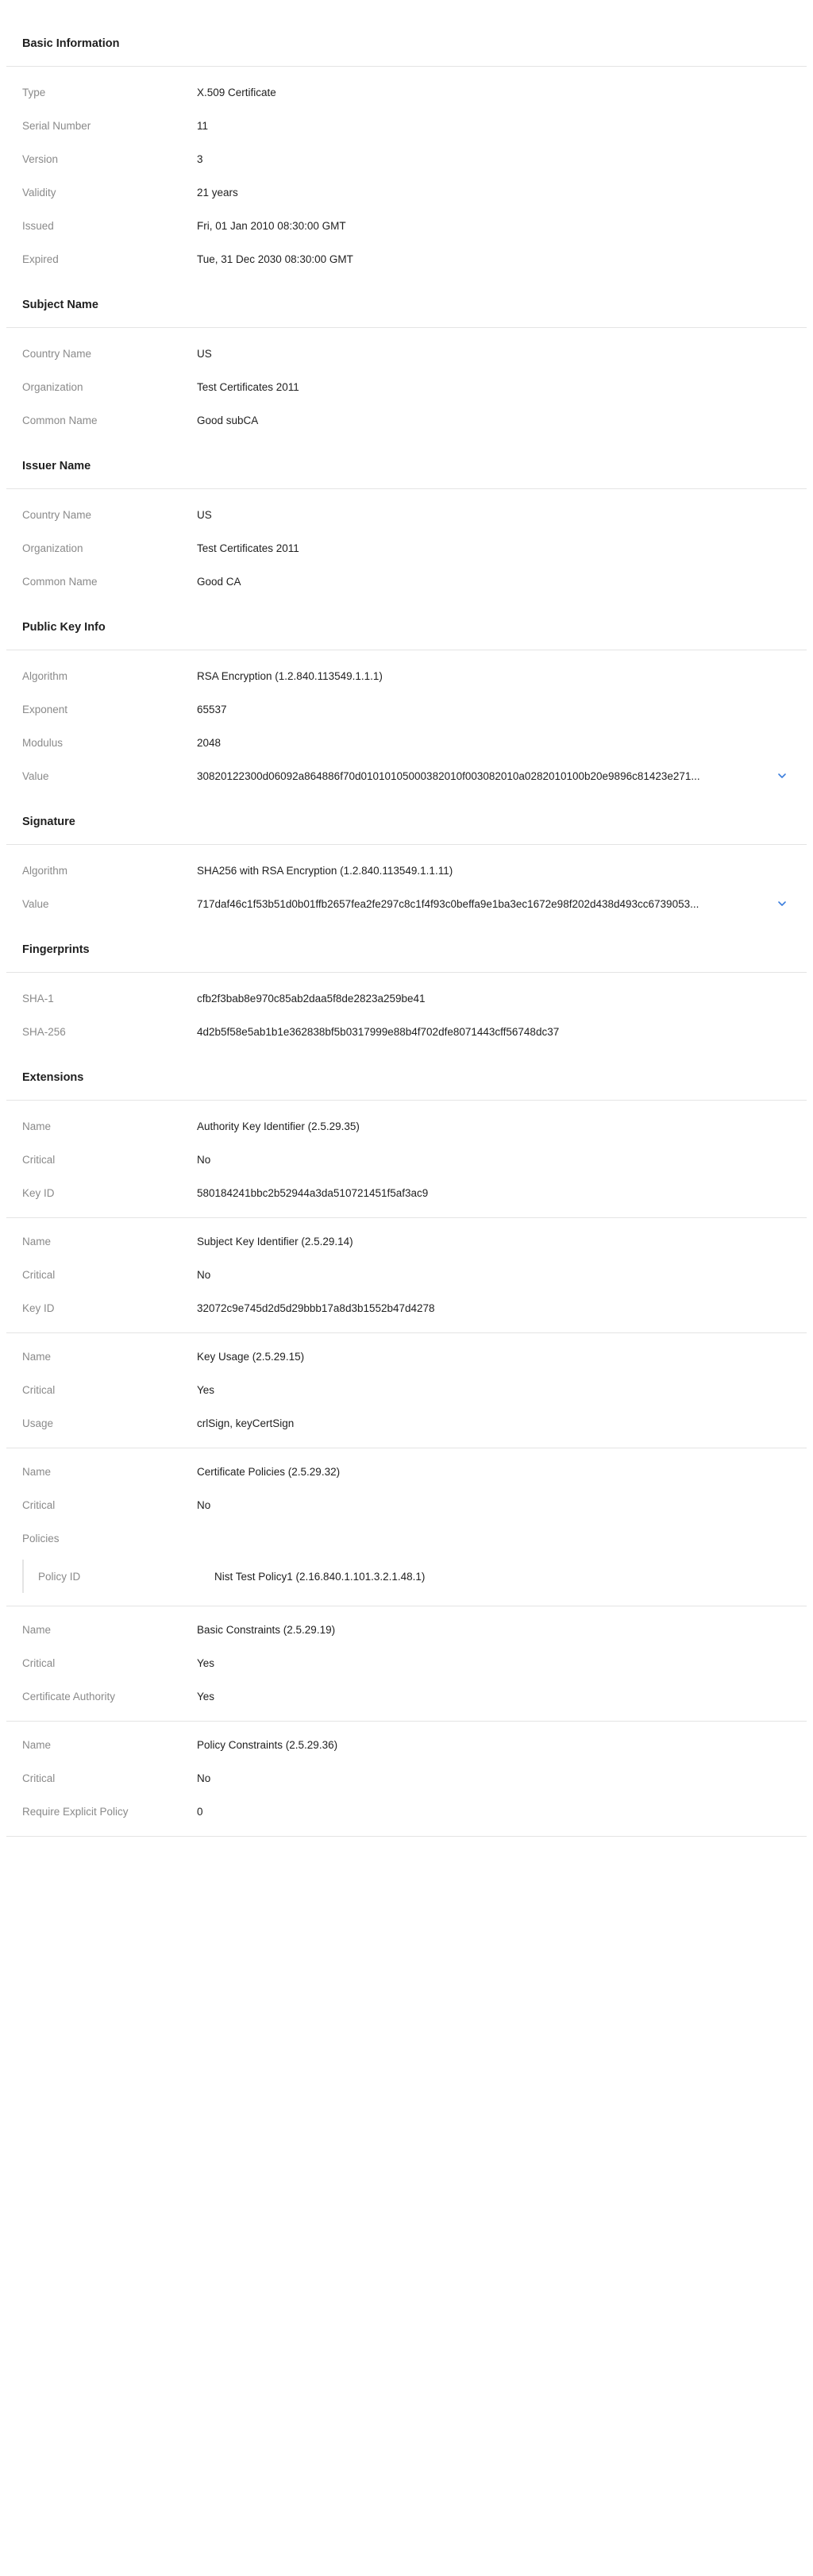 This screenshot has height=2576, width=813. What do you see at coordinates (38, 998) in the screenshot?
I see `sha1-label: SHA-1` at bounding box center [38, 998].